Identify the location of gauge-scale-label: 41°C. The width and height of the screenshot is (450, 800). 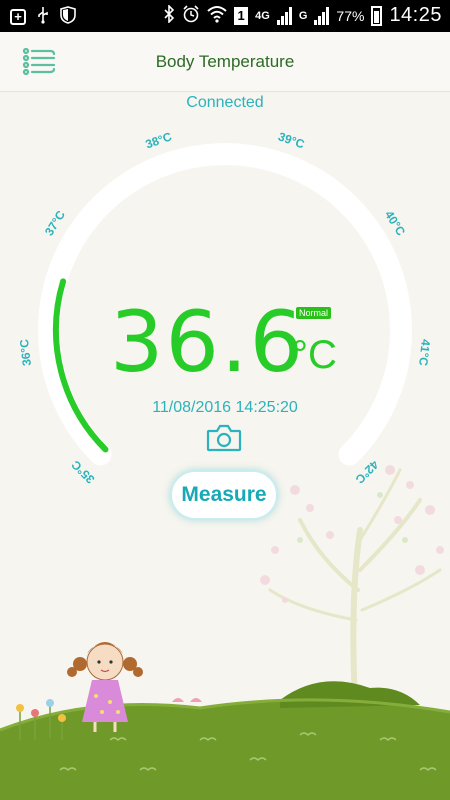
(424, 352).